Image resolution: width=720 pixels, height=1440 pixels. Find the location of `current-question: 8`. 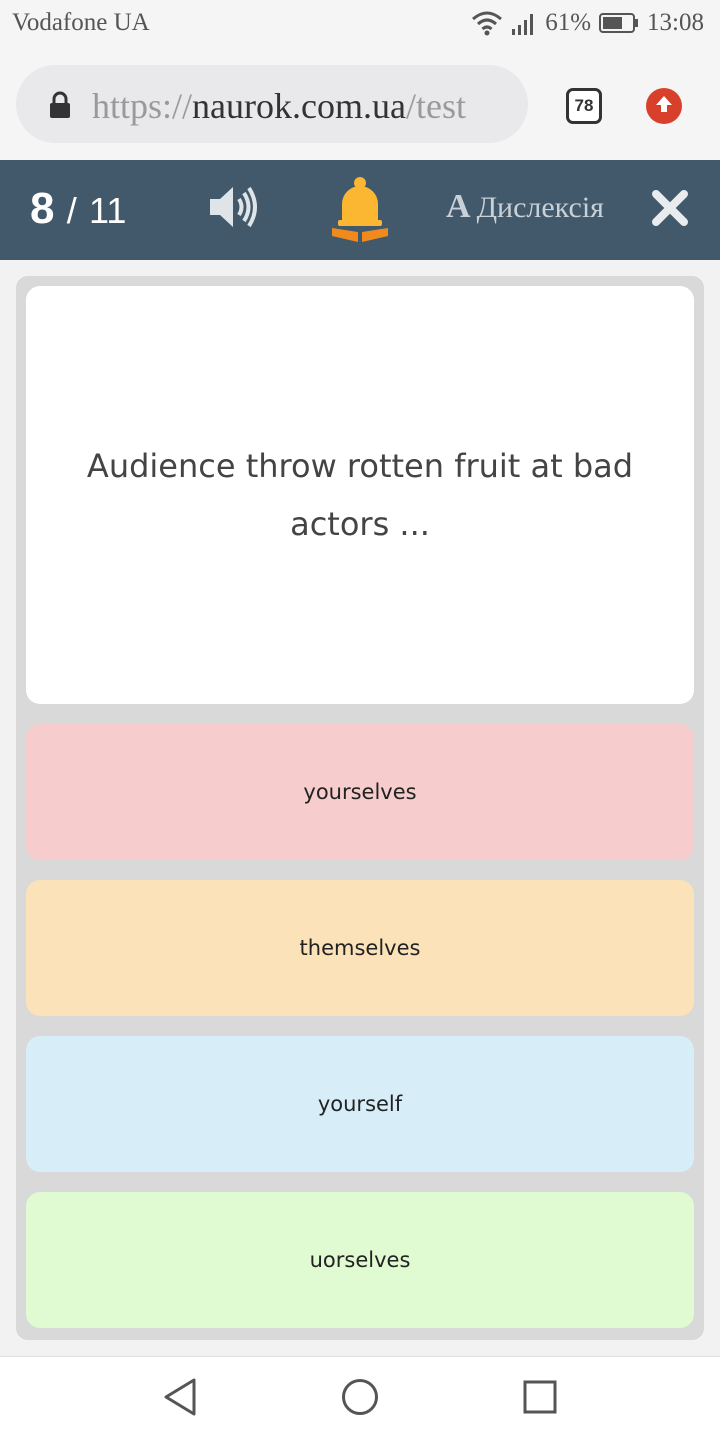

current-question: 8 is located at coordinates (42, 208).